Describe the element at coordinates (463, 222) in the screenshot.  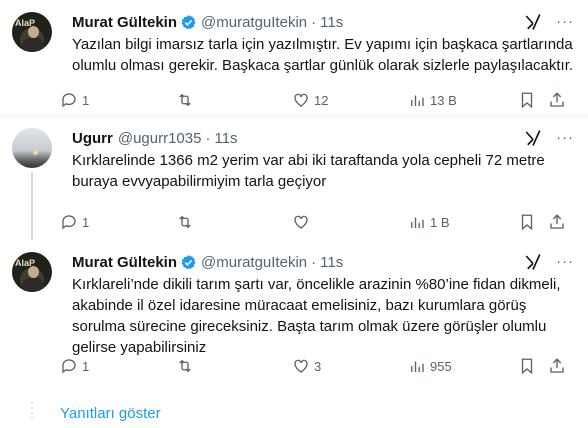
I see `views-button: 1 B` at that location.